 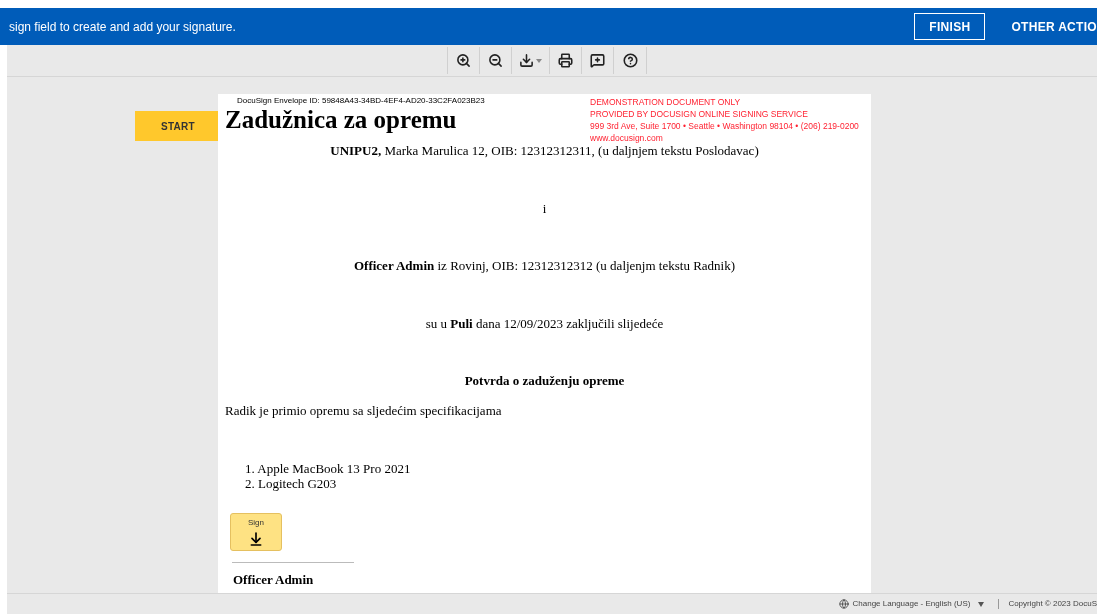 I want to click on signer-name: Officer Admin, so click(x=274, y=580).